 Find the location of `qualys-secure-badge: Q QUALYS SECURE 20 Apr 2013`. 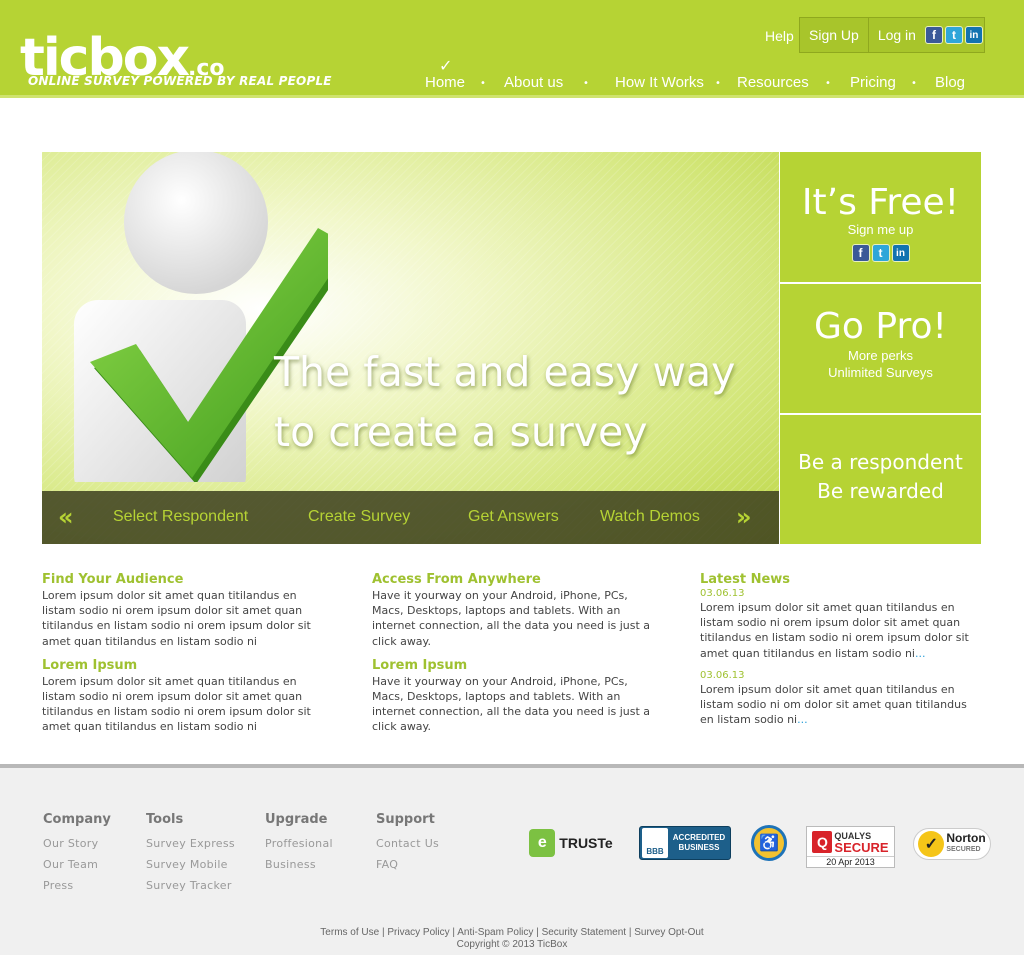

qualys-secure-badge: Q QUALYS SECURE 20 Apr 2013 is located at coordinates (850, 847).